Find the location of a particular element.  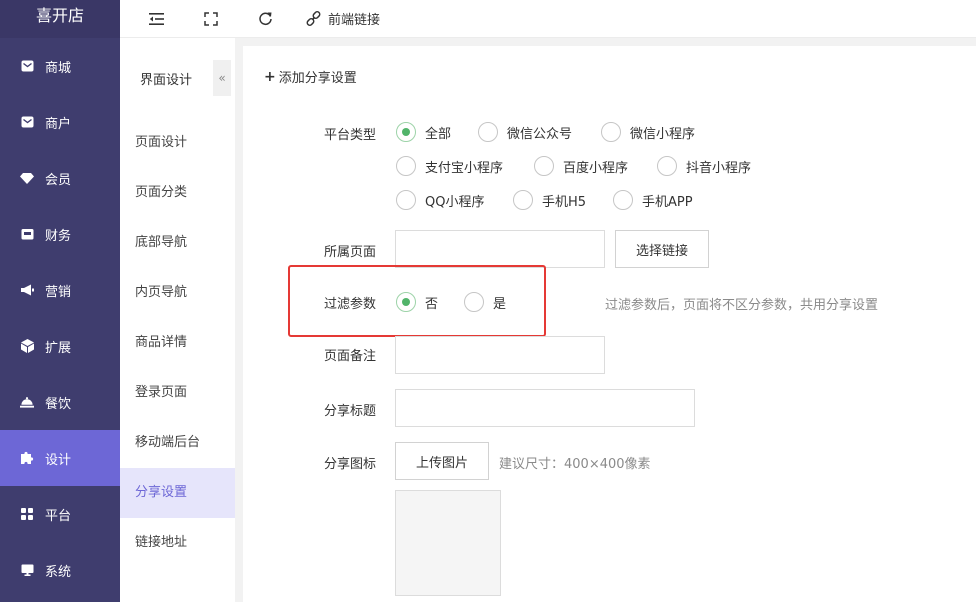

subnav-item-link-address: 链接地址 is located at coordinates (177, 543).